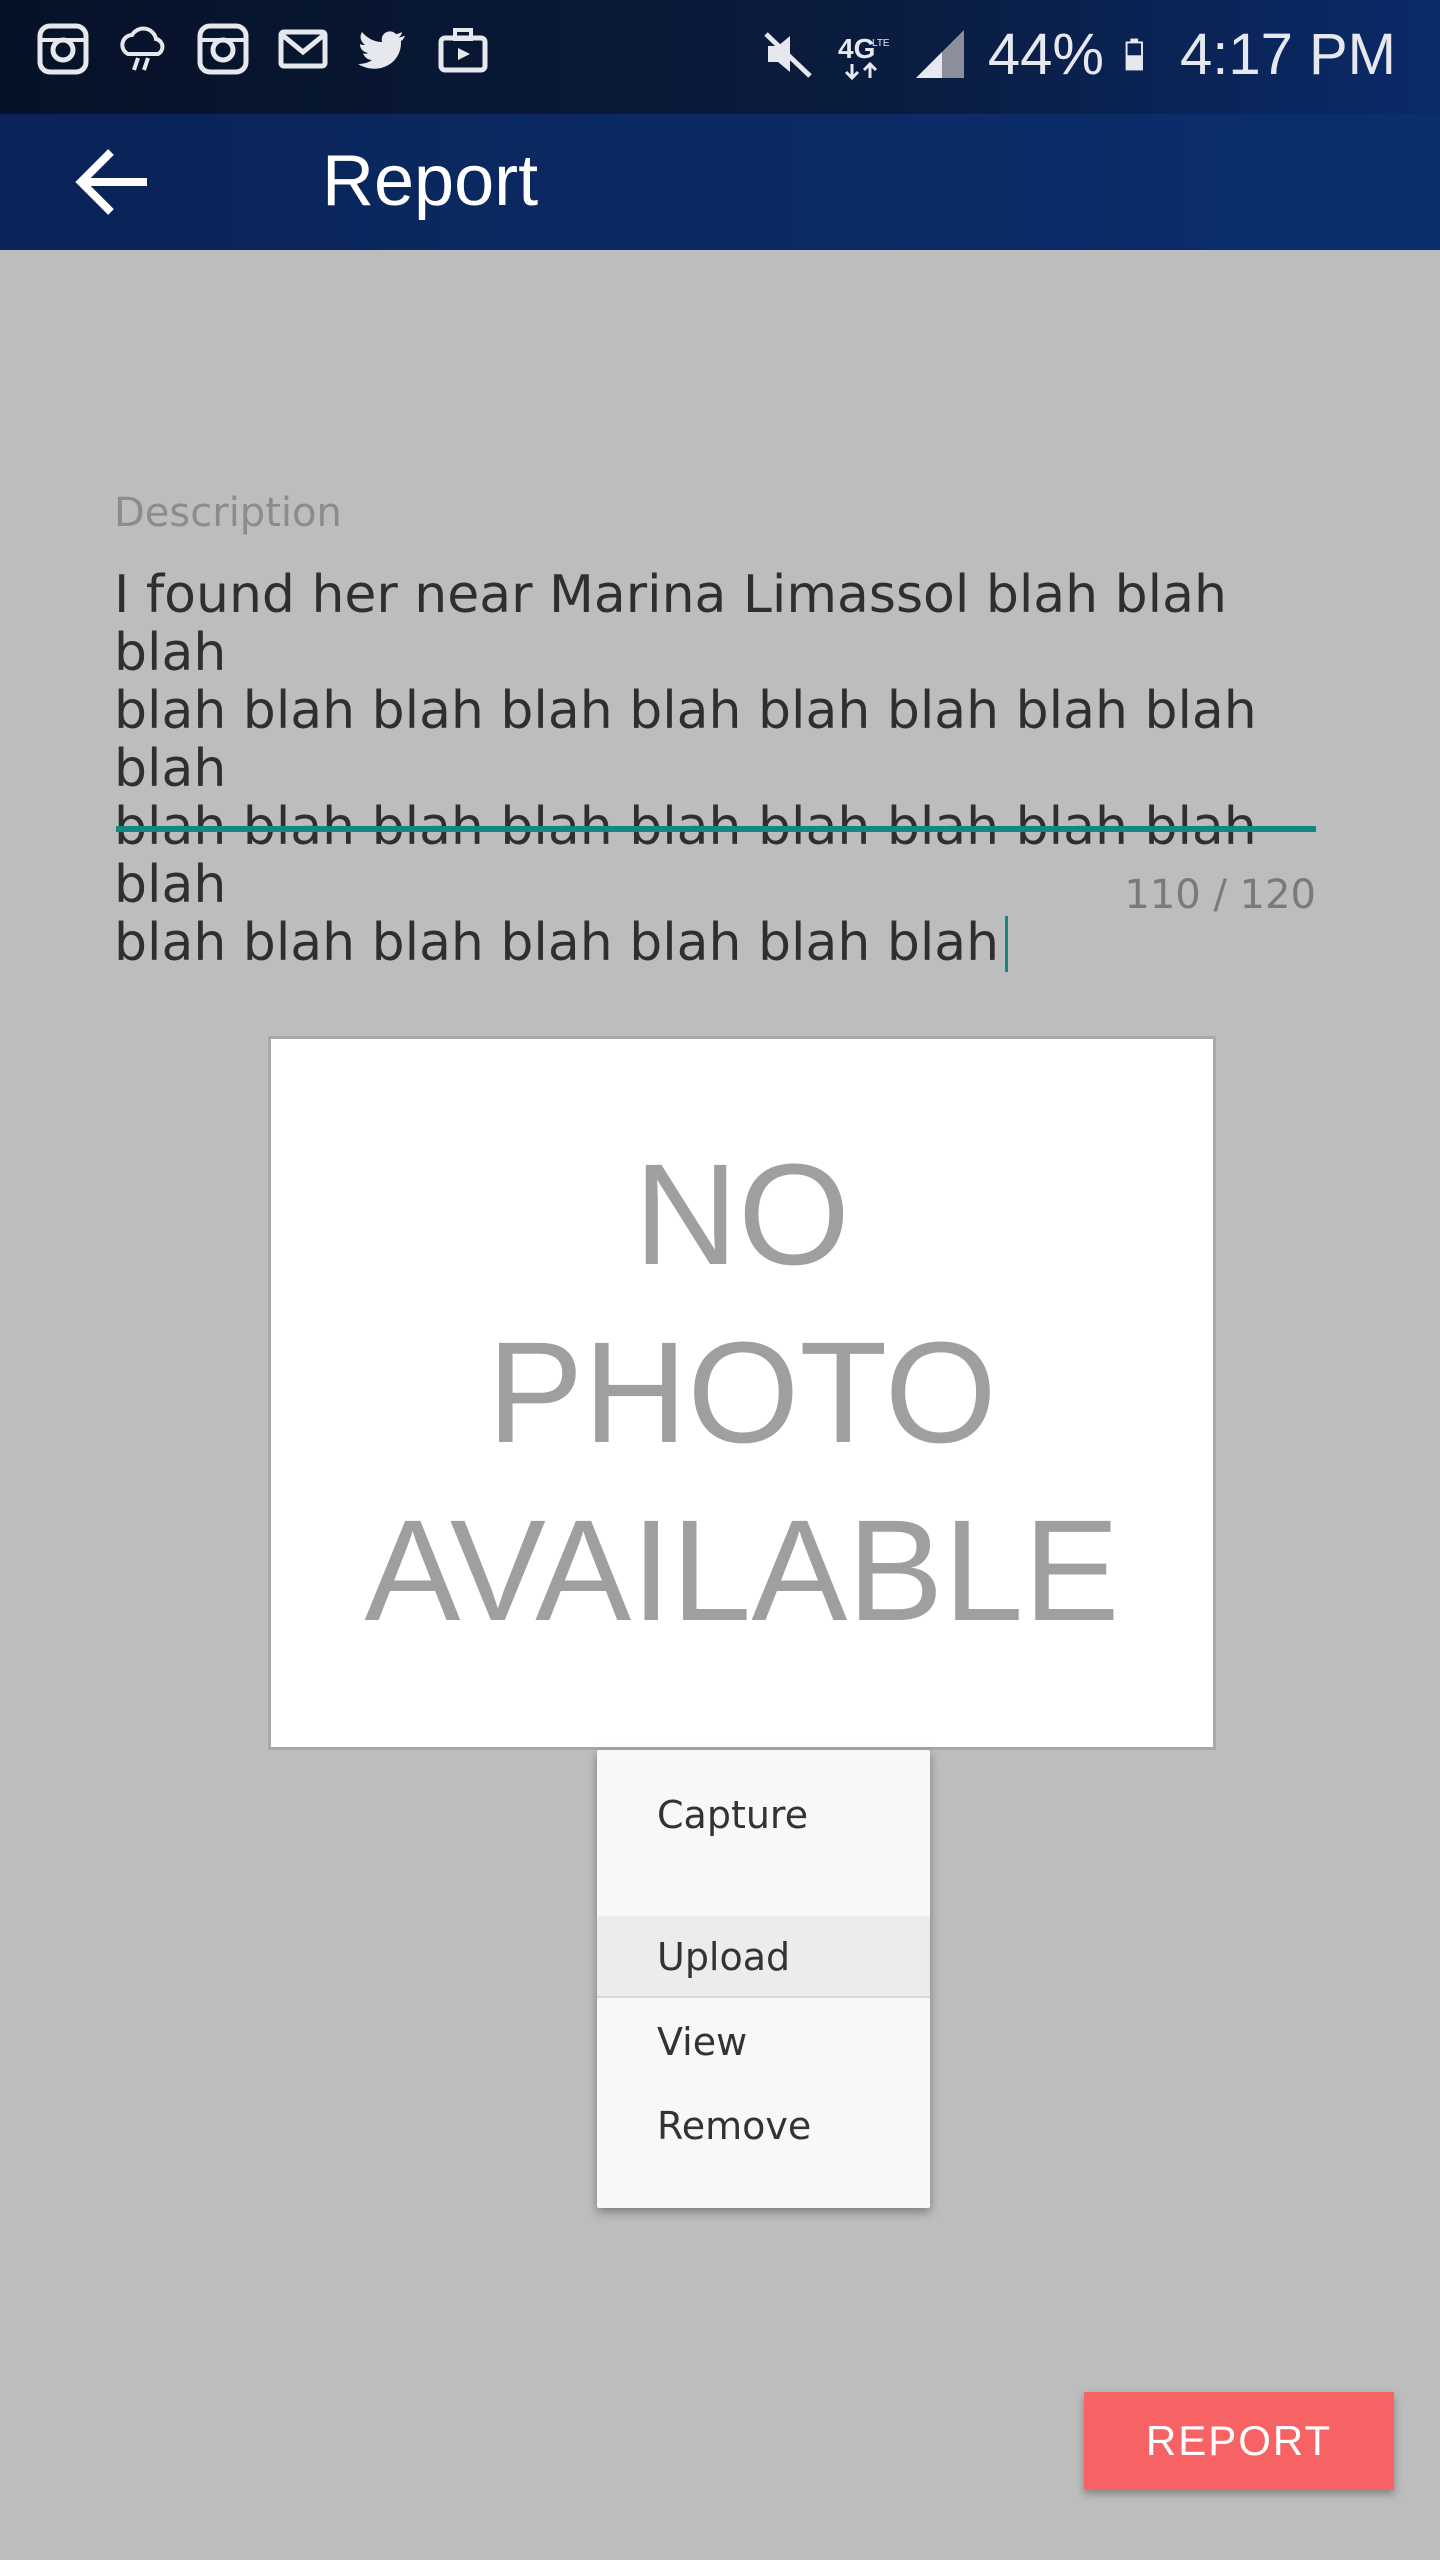 The width and height of the screenshot is (1440, 2560). I want to click on arrow-back-icon, so click(111, 182).